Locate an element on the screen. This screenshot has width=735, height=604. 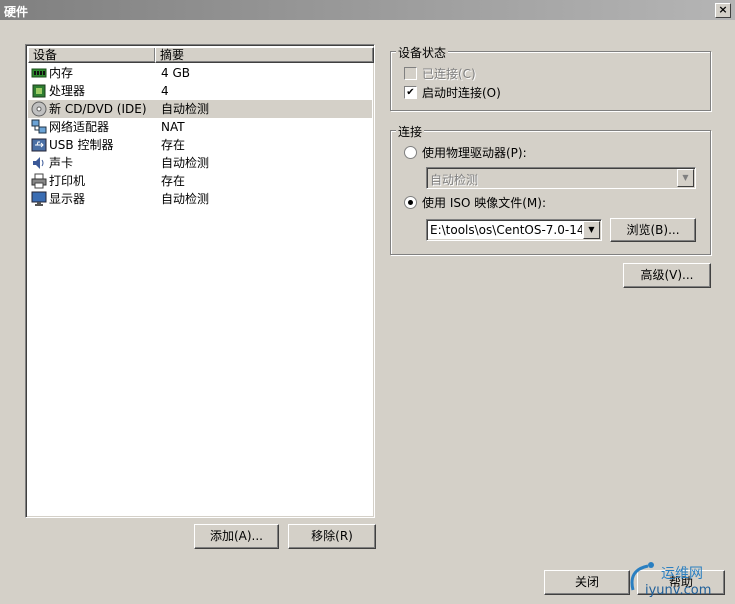
sound-card-icon is located at coordinates (38, 163).